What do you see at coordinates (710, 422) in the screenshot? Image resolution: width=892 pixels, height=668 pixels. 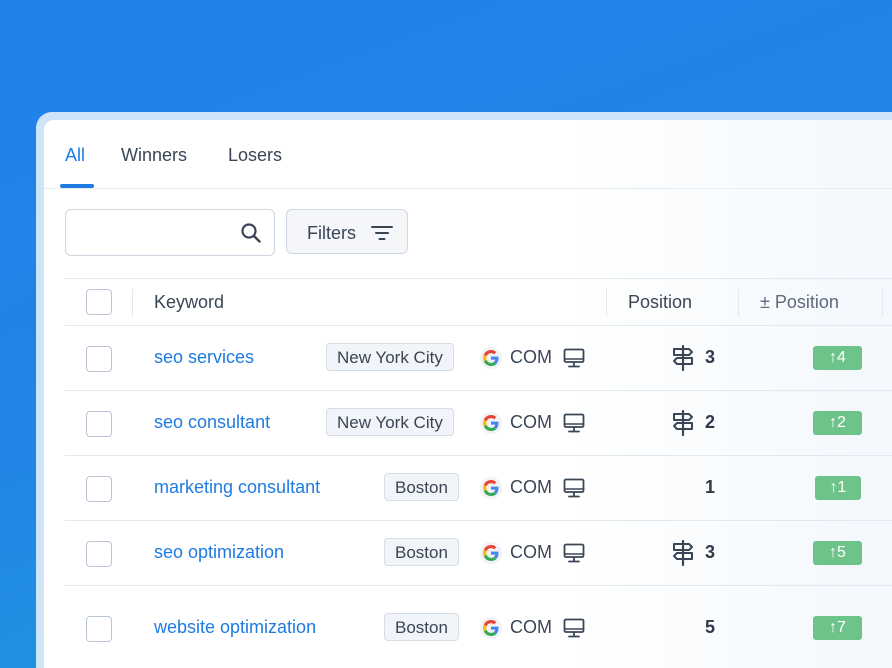 I see `position-value: 2` at bounding box center [710, 422].